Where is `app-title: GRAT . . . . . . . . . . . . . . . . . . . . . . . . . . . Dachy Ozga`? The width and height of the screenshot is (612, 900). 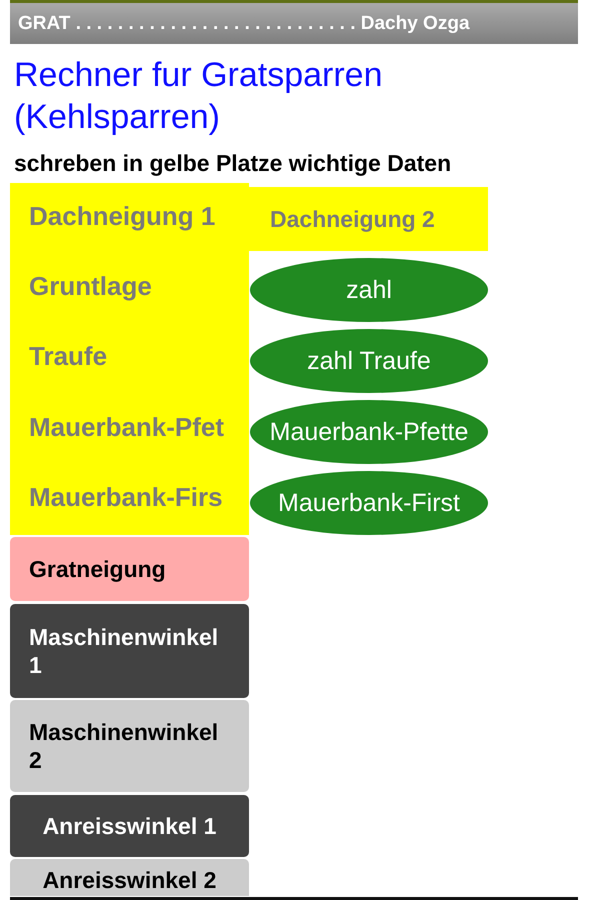
app-title: GRAT . . . . . . . . . . . . . . . . . . . . . . . . . . . Dachy Ozga is located at coordinates (244, 23).